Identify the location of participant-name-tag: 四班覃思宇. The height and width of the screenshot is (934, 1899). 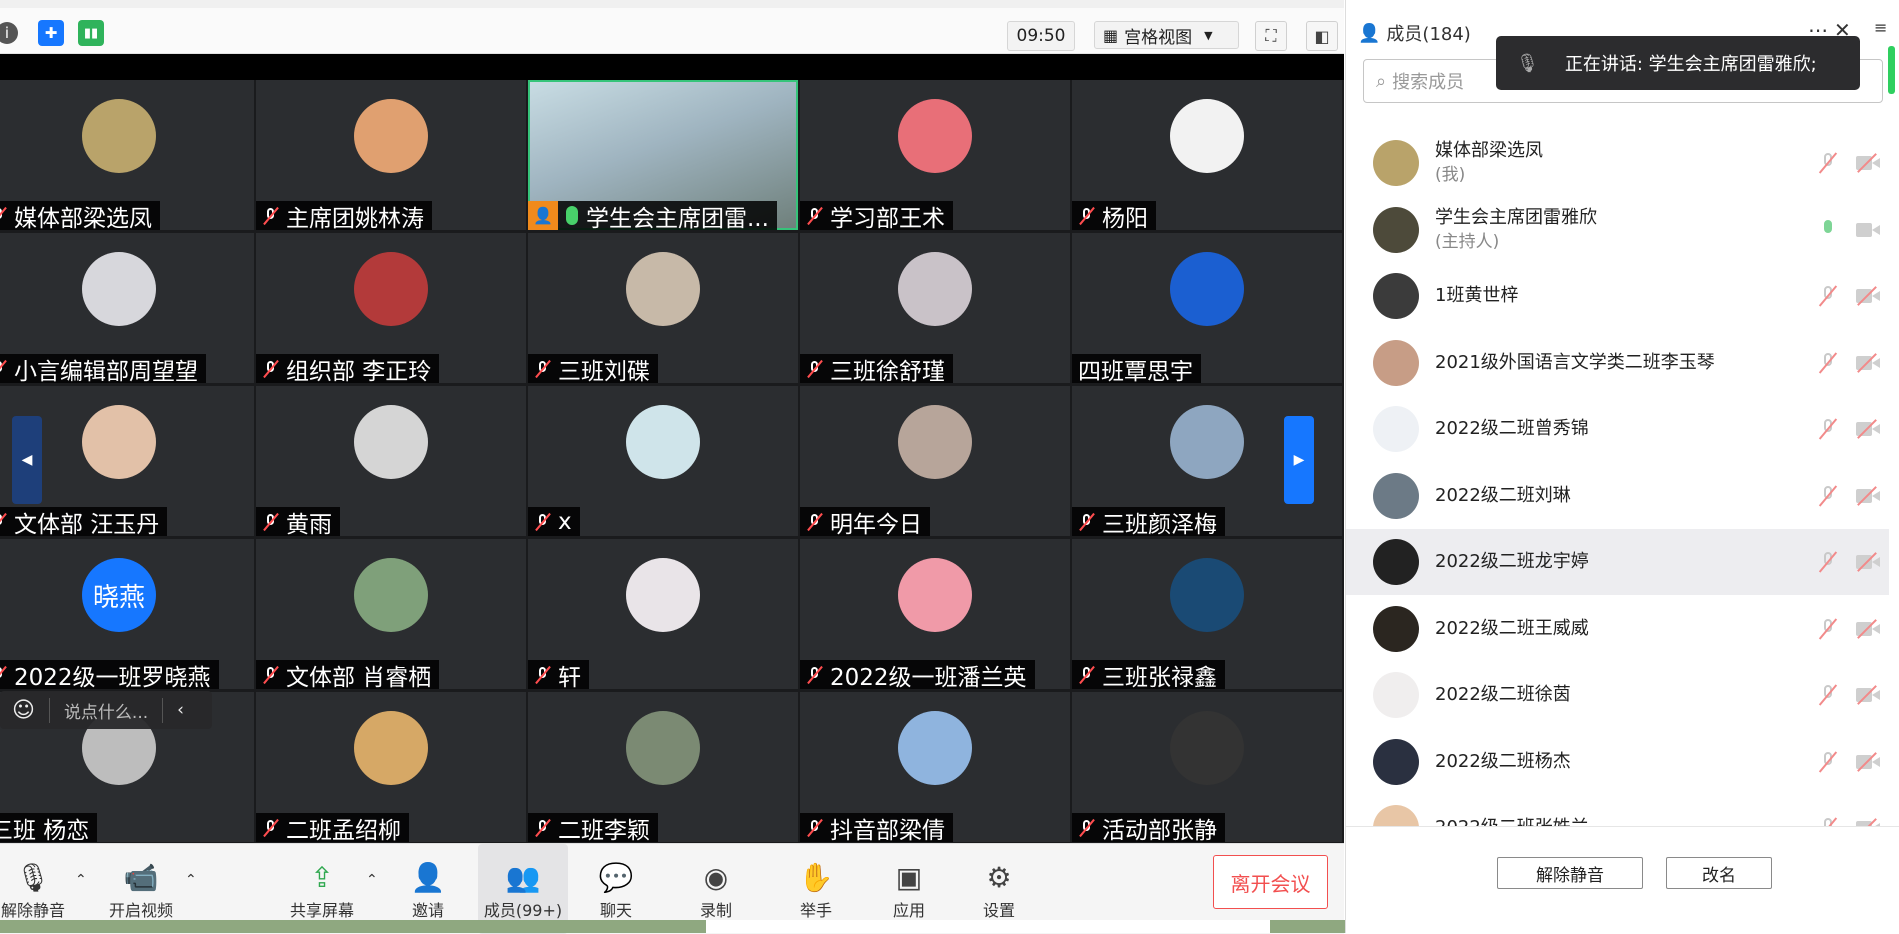
(1136, 368).